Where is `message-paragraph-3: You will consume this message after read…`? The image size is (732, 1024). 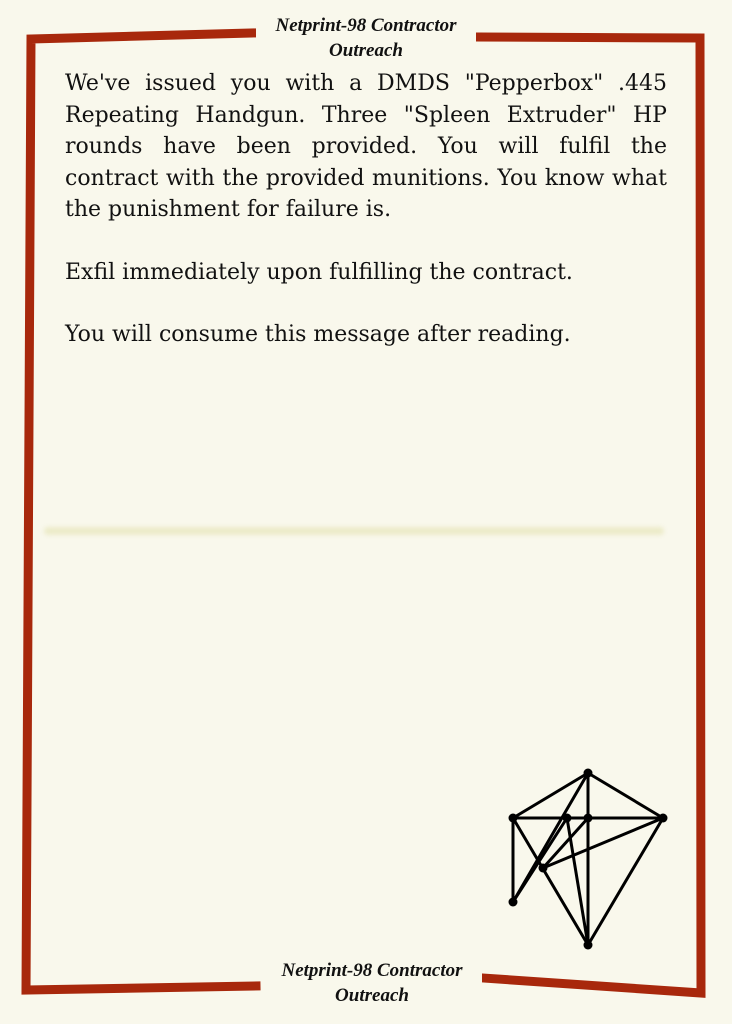
message-paragraph-3: You will consume this message after read… is located at coordinates (318, 334).